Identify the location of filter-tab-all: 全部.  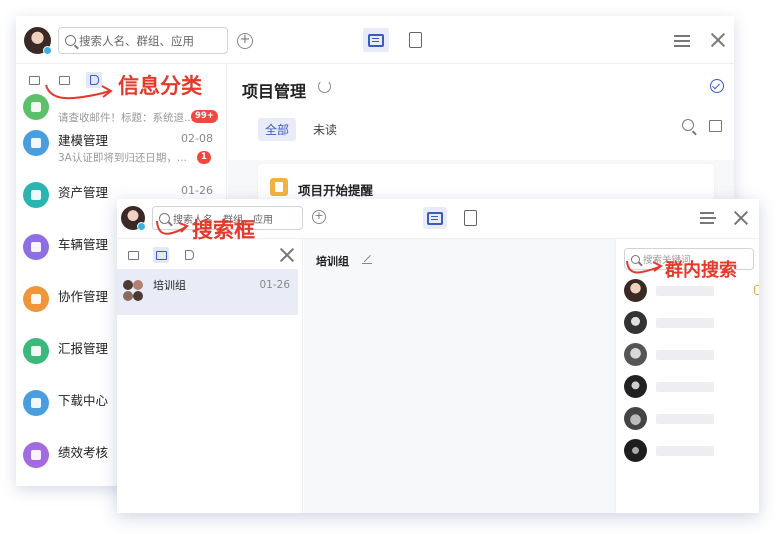
(277, 129).